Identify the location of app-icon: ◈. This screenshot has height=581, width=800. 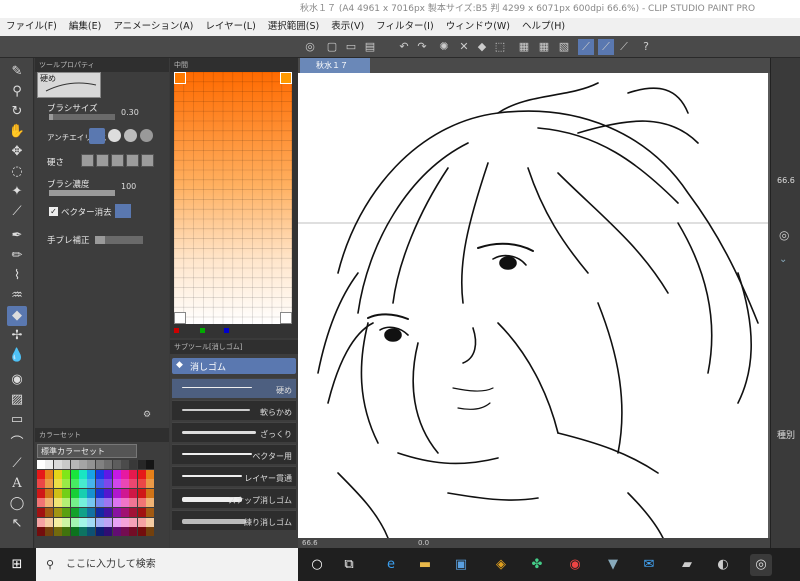
(501, 565).